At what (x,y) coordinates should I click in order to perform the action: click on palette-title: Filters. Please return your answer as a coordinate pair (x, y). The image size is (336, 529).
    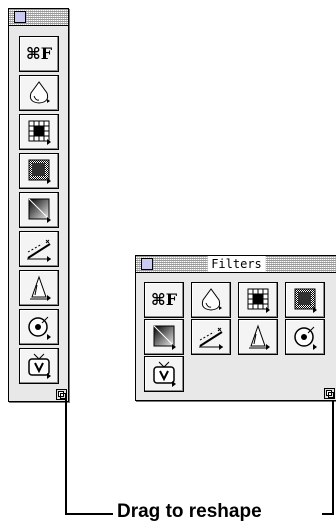
    Looking at the image, I should click on (236, 264).